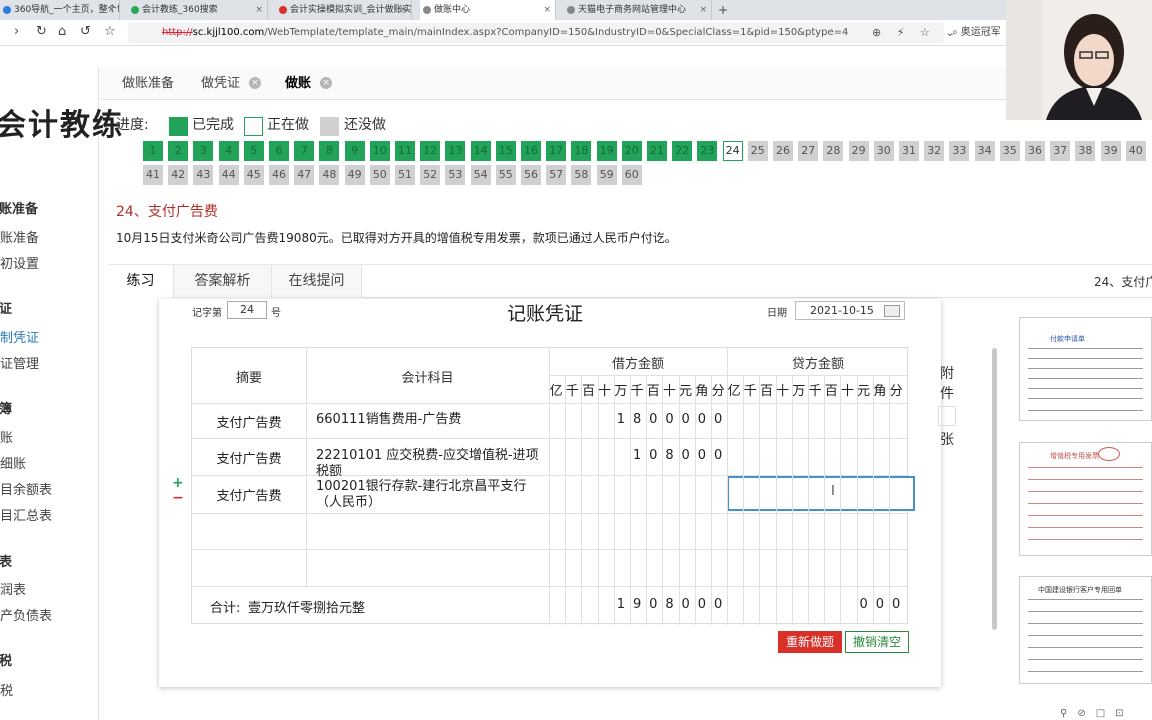 The width and height of the screenshot is (1152, 720). What do you see at coordinates (178, 483) in the screenshot?
I see `add-row-button: +` at bounding box center [178, 483].